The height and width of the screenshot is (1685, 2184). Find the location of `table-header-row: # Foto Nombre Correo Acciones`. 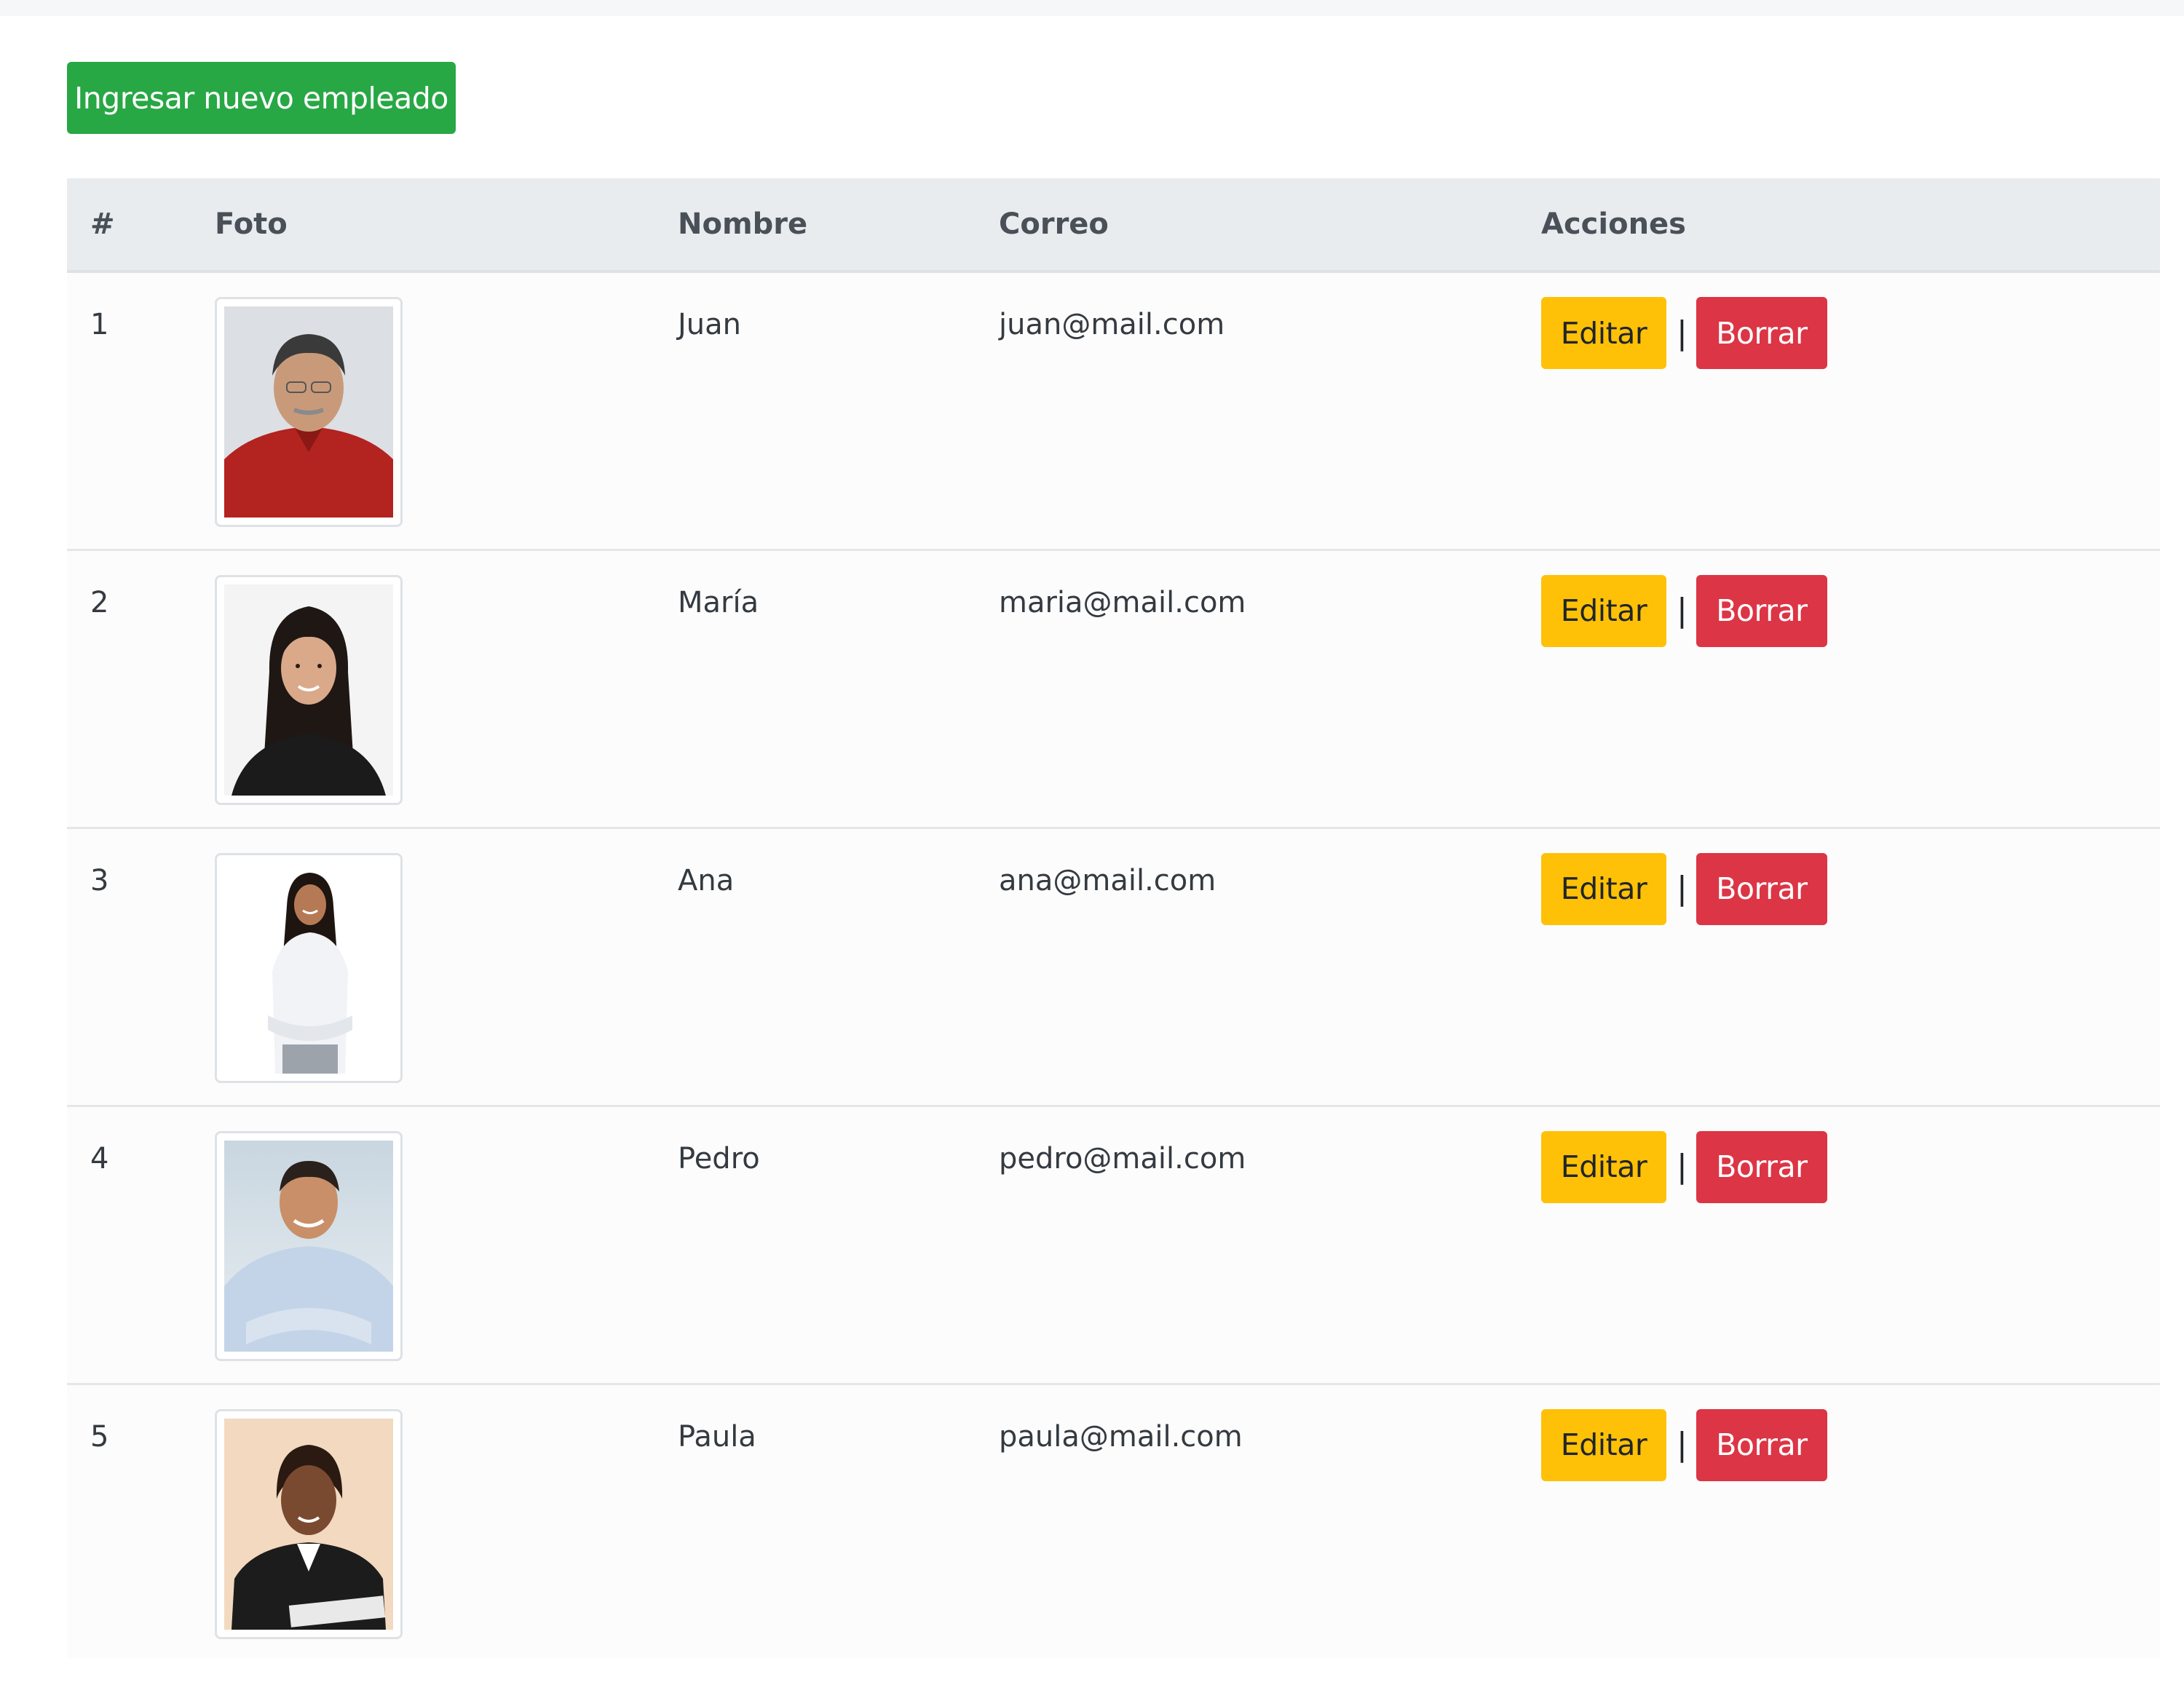

table-header-row: # Foto Nombre Correo Acciones is located at coordinates (1113, 225).